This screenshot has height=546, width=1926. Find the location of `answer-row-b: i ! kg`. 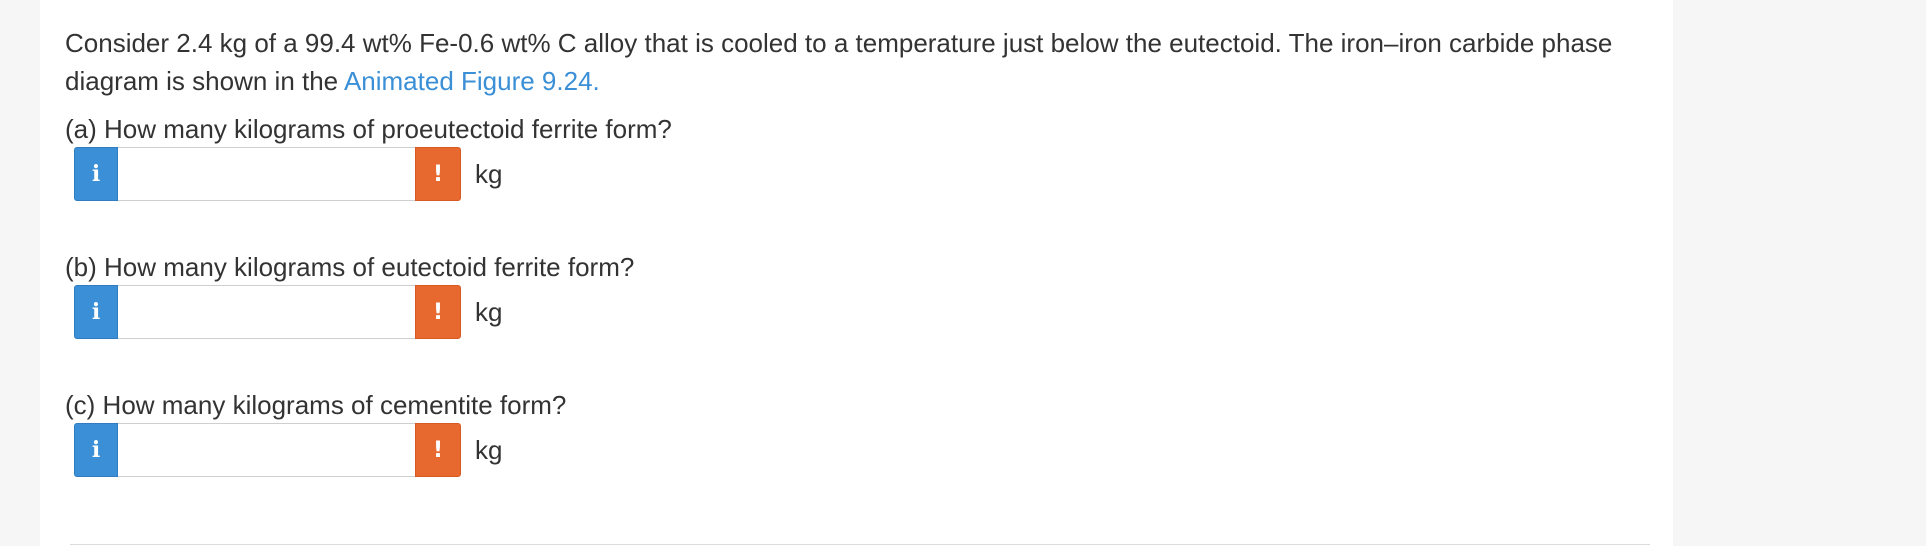

answer-row-b: i ! kg is located at coordinates (288, 312).